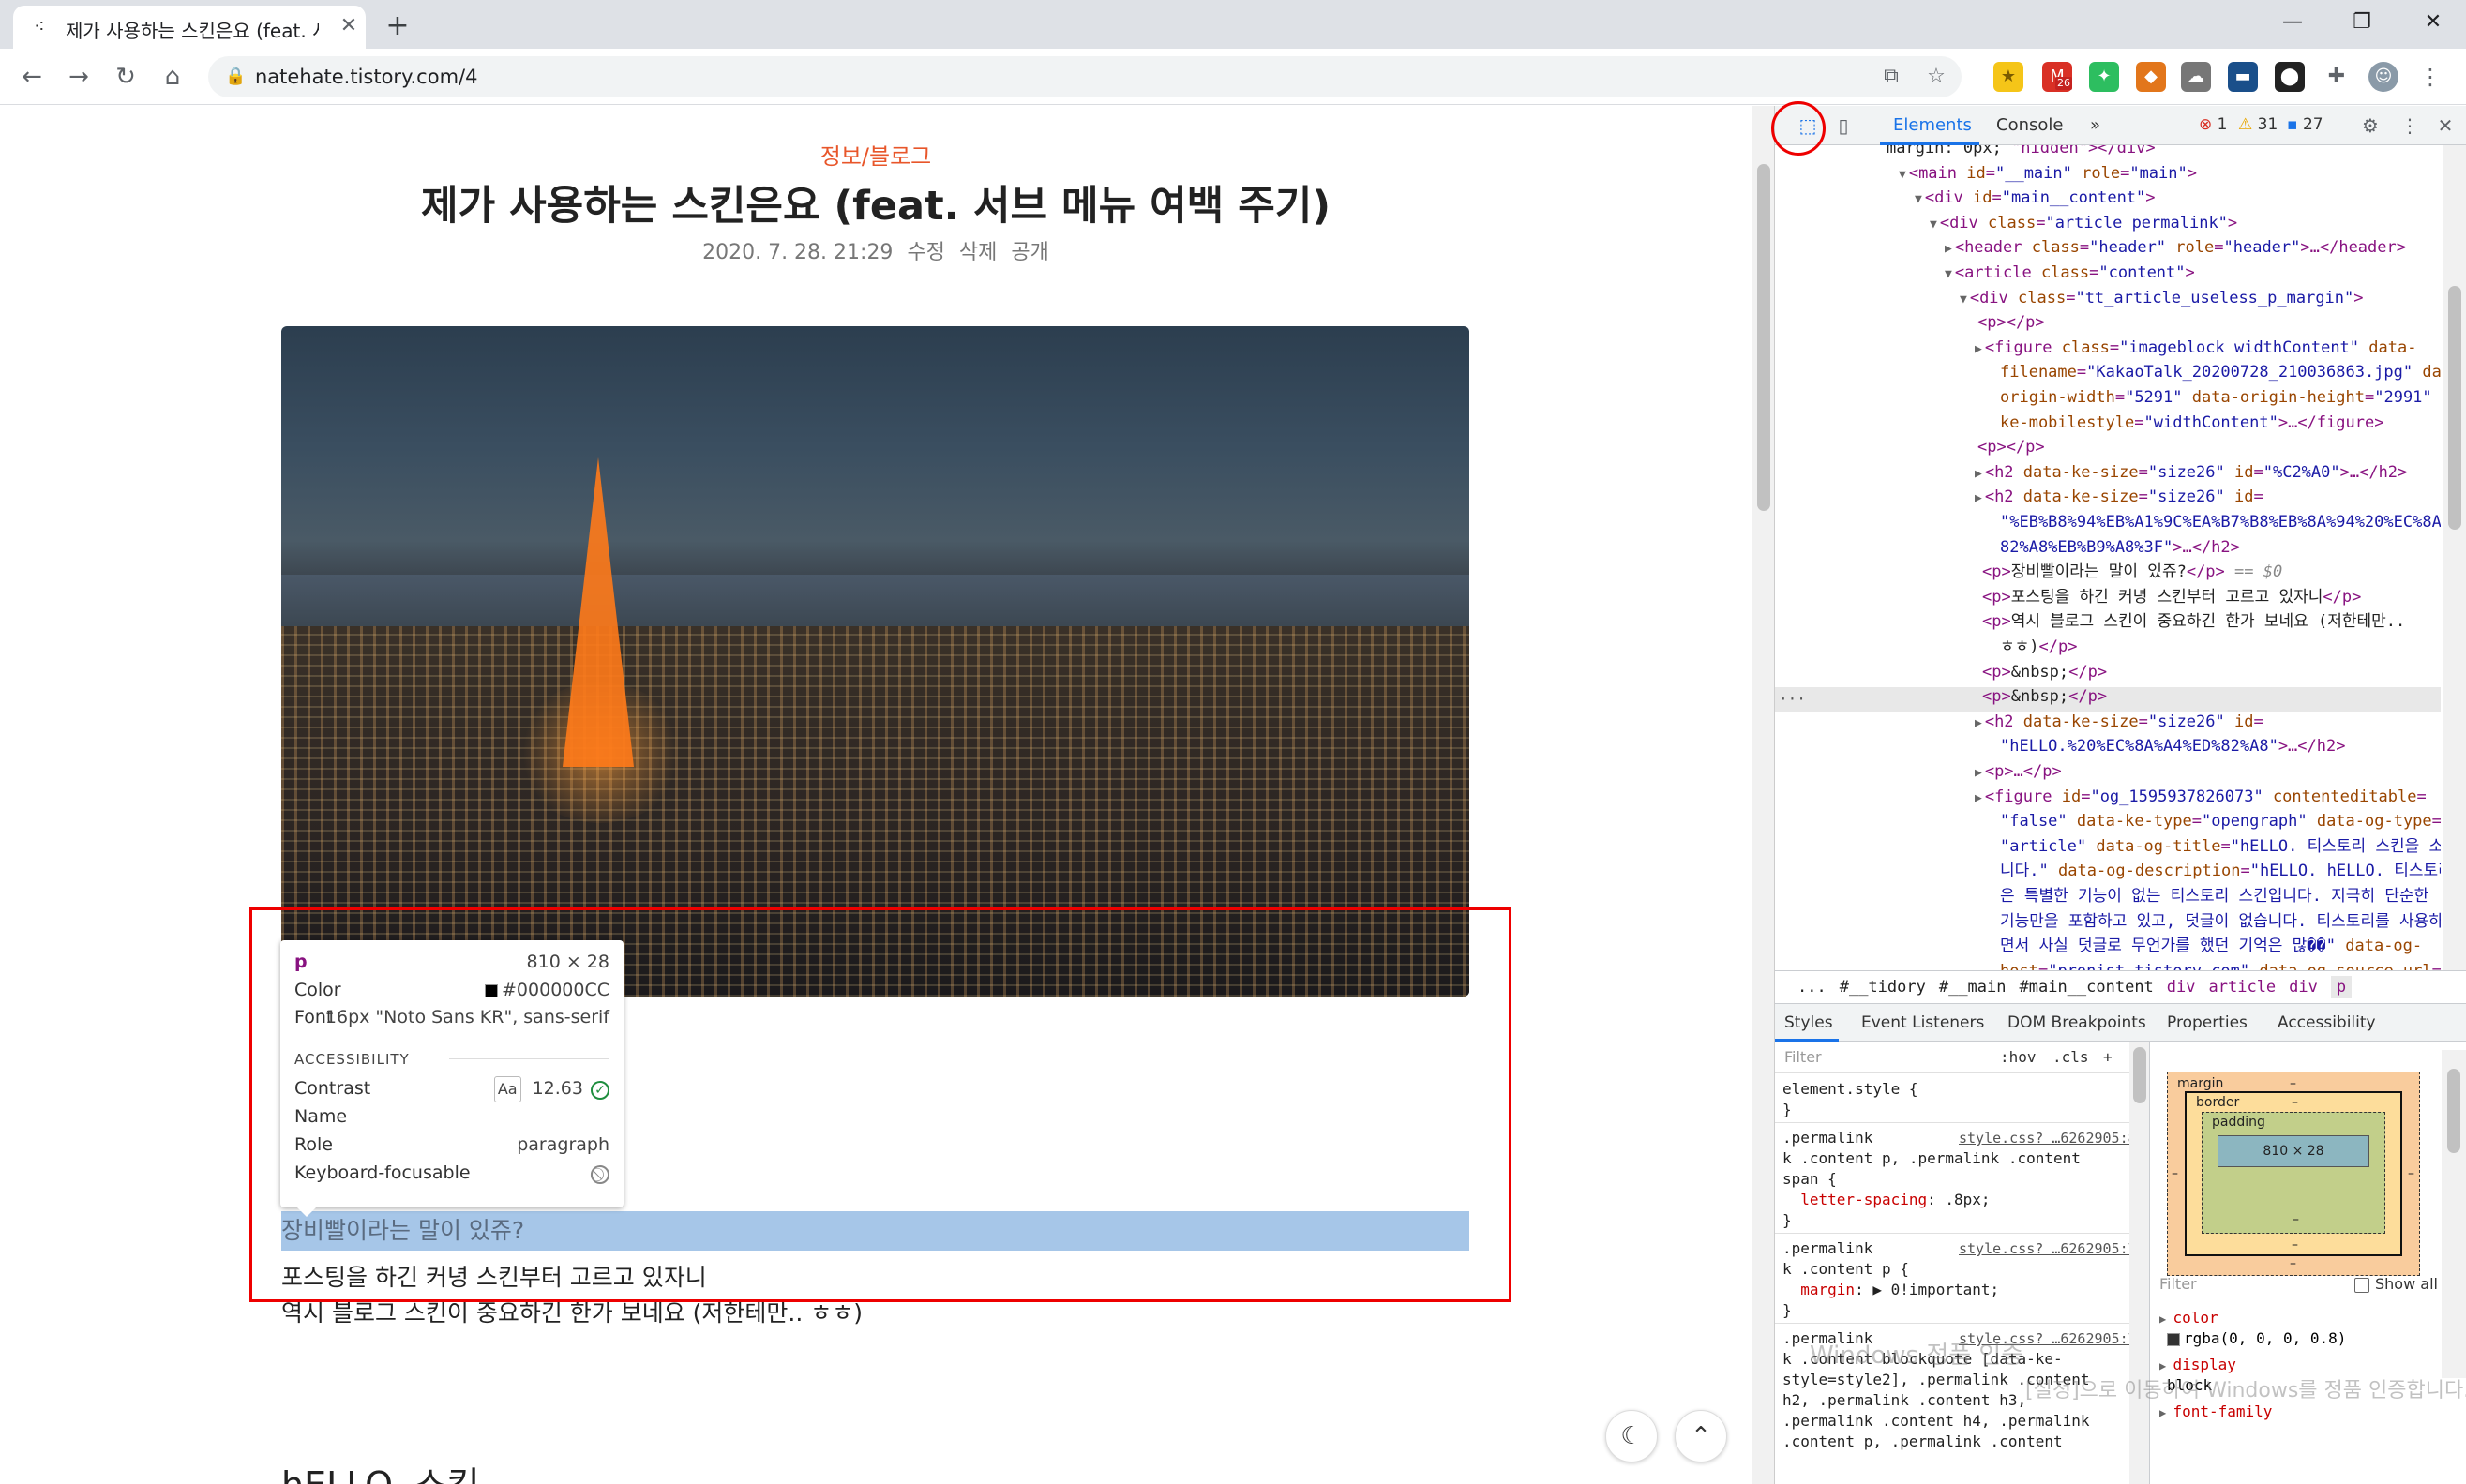 This screenshot has height=1484, width=2466. What do you see at coordinates (1936, 77) in the screenshot?
I see `bookmark-star-icon: ☆` at bounding box center [1936, 77].